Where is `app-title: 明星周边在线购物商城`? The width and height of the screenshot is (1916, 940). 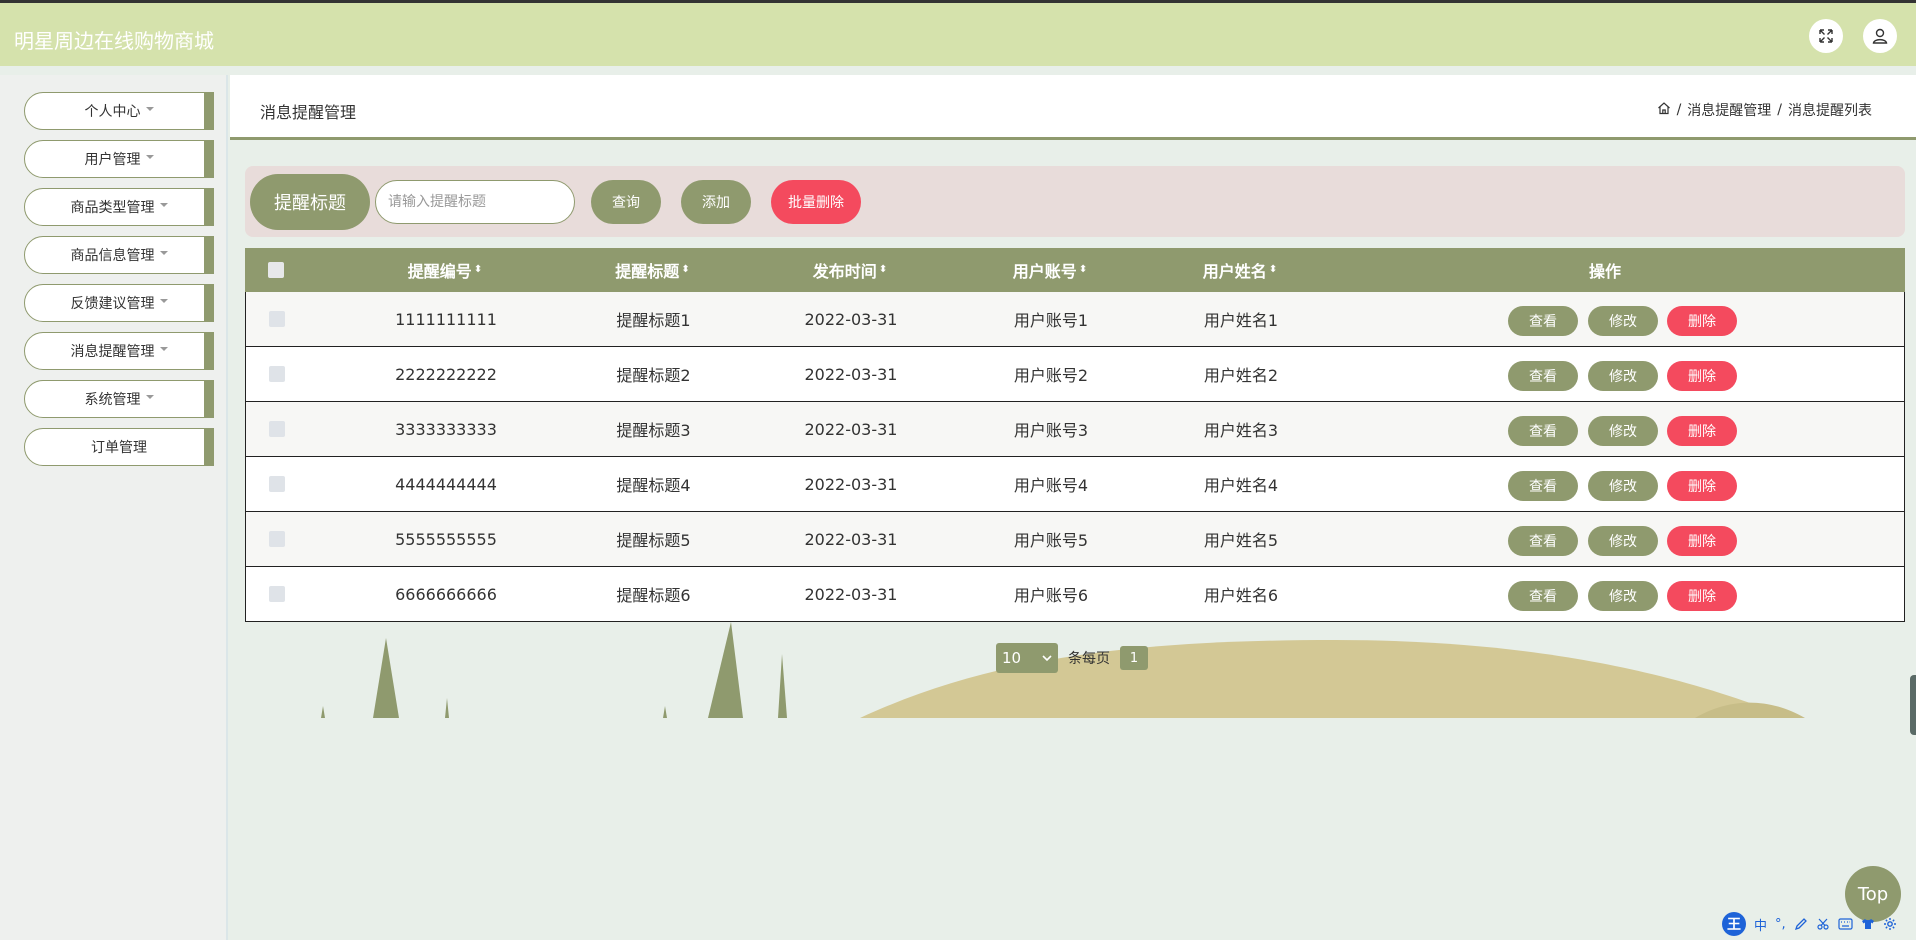 app-title: 明星周边在线购物商城 is located at coordinates (114, 41).